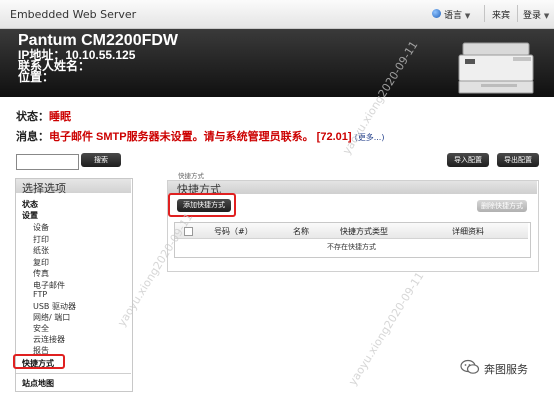 The image size is (554, 393). I want to click on device-model: Pantum CM2200FDW, so click(98, 40).